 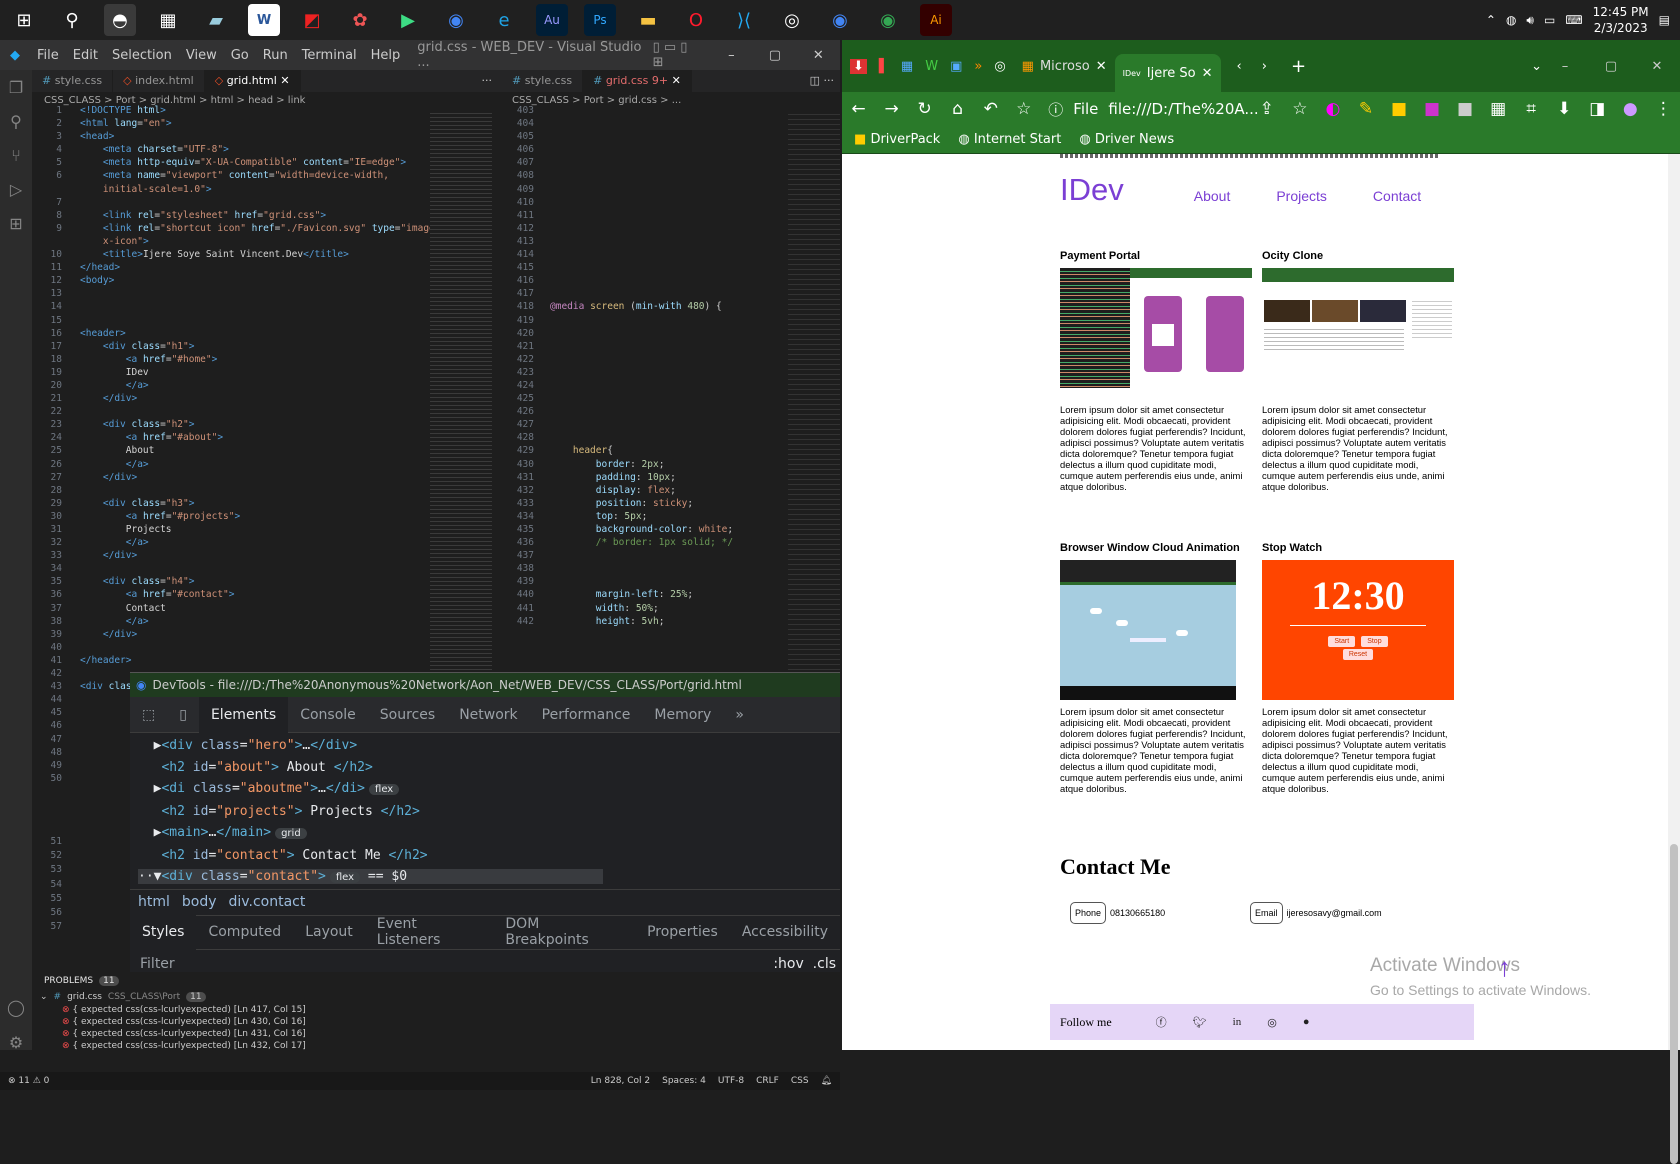 What do you see at coordinates (907, 66) in the screenshot?
I see `tab-icon: ▦` at bounding box center [907, 66].